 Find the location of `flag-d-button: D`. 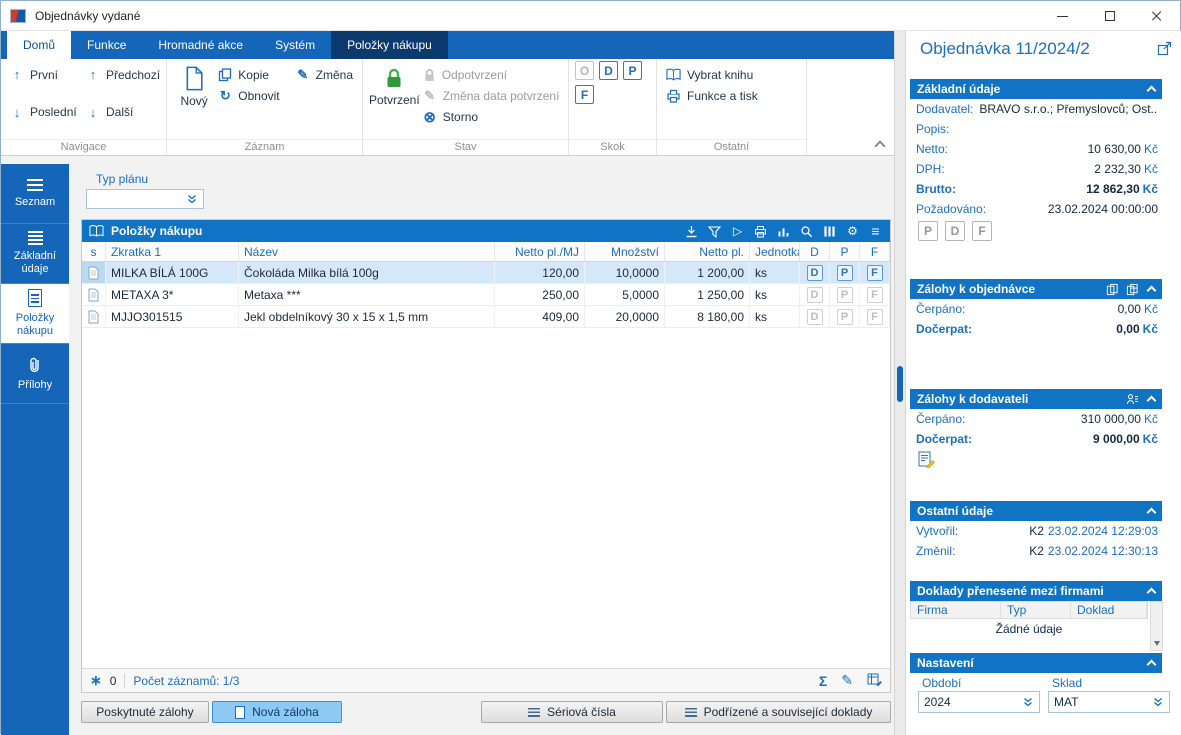

flag-d-button: D is located at coordinates (955, 231).